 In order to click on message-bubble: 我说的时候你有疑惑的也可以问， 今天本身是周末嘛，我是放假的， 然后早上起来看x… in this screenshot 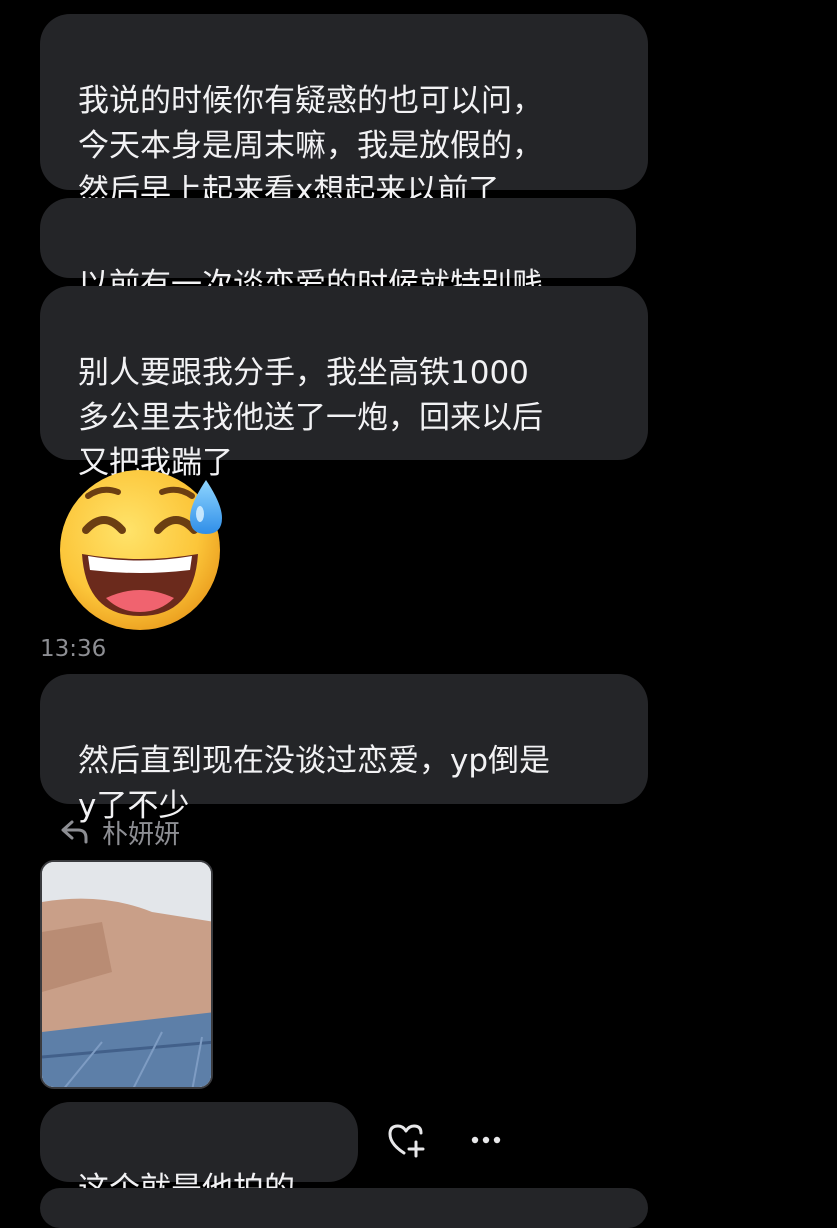, I will do `click(344, 111)`.